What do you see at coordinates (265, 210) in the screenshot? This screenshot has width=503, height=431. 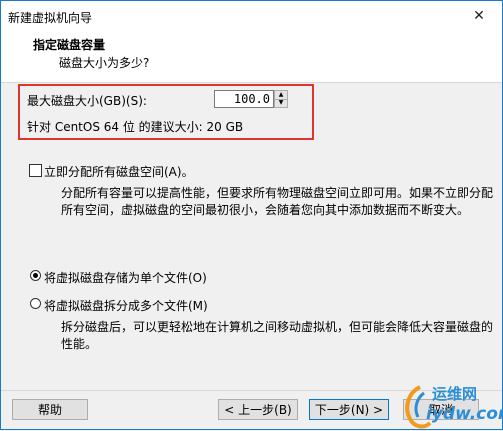 I see `allocate-description-line2: 所有空间，虚拟磁盘的空间最初很小，会随着您向其中添加数据而不断变大。` at bounding box center [265, 210].